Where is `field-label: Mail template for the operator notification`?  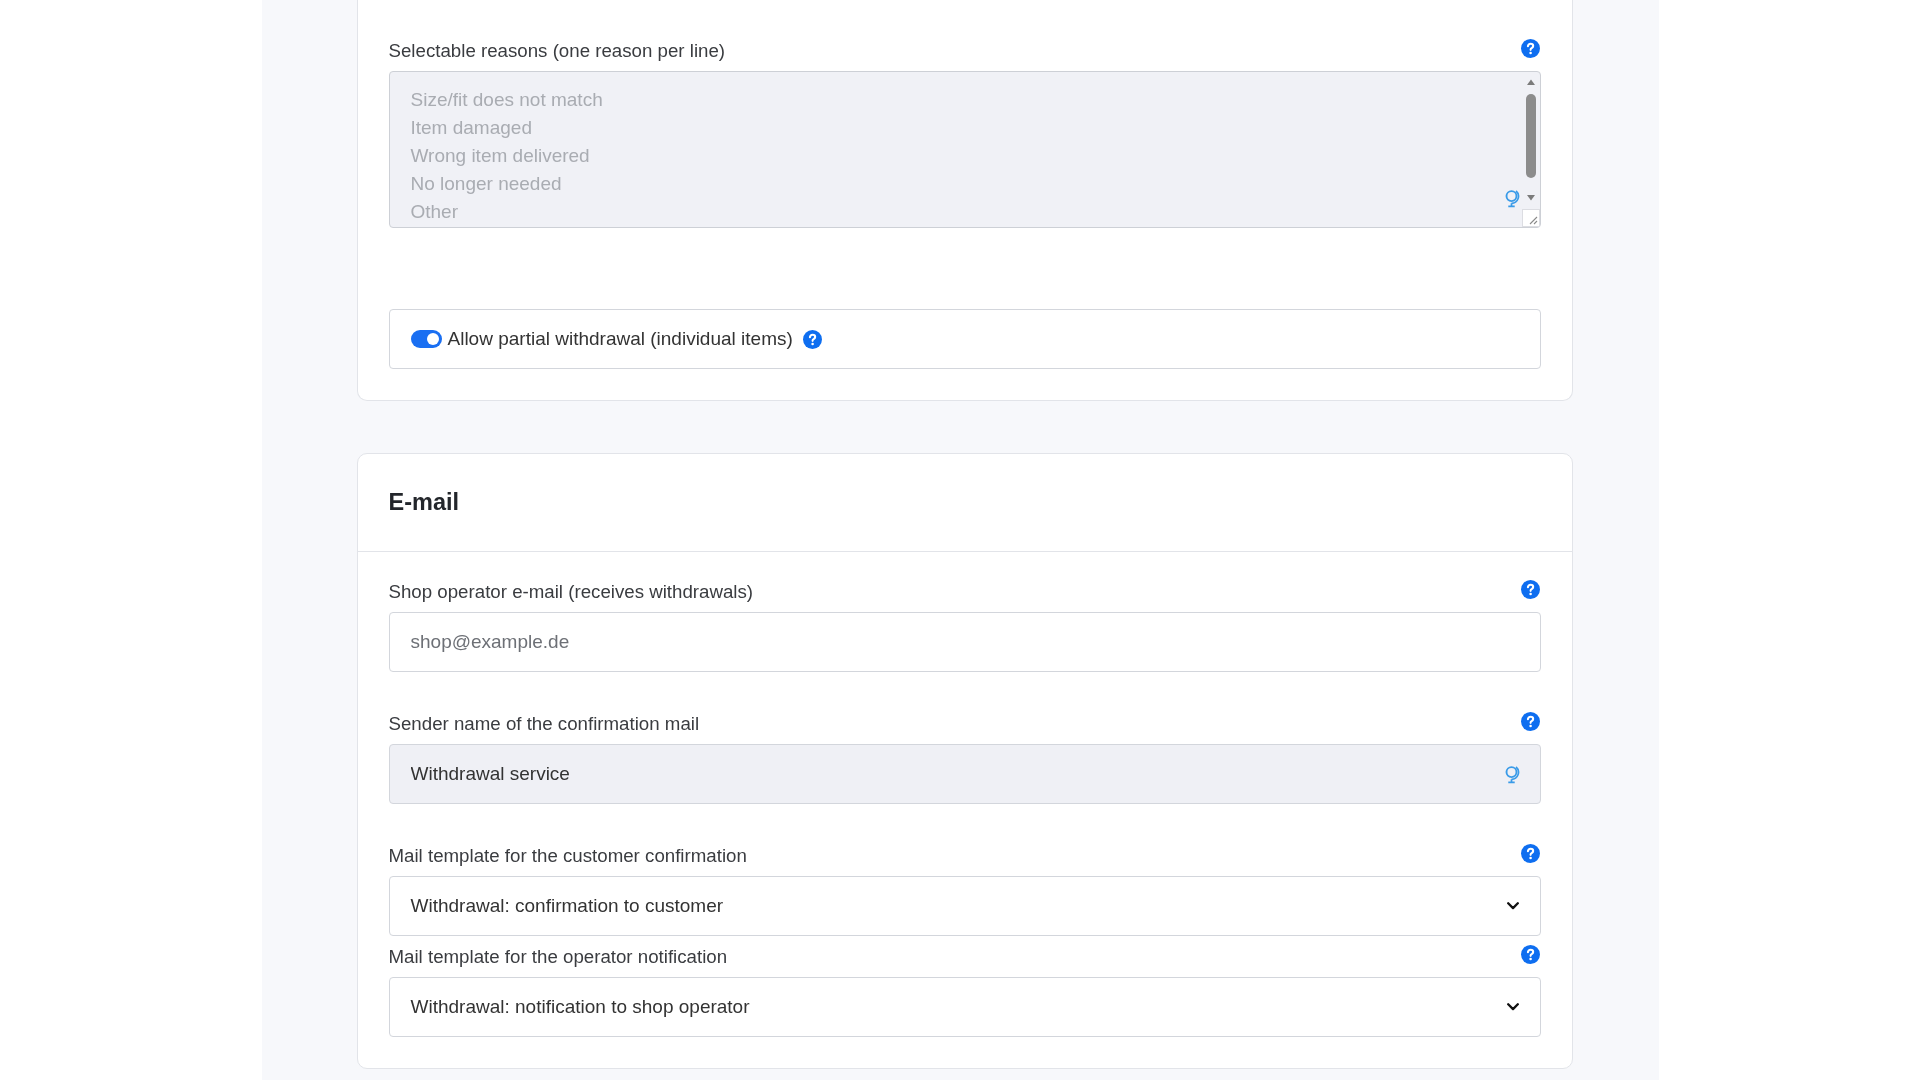 field-label: Mail template for the operator notification is located at coordinates (558, 957).